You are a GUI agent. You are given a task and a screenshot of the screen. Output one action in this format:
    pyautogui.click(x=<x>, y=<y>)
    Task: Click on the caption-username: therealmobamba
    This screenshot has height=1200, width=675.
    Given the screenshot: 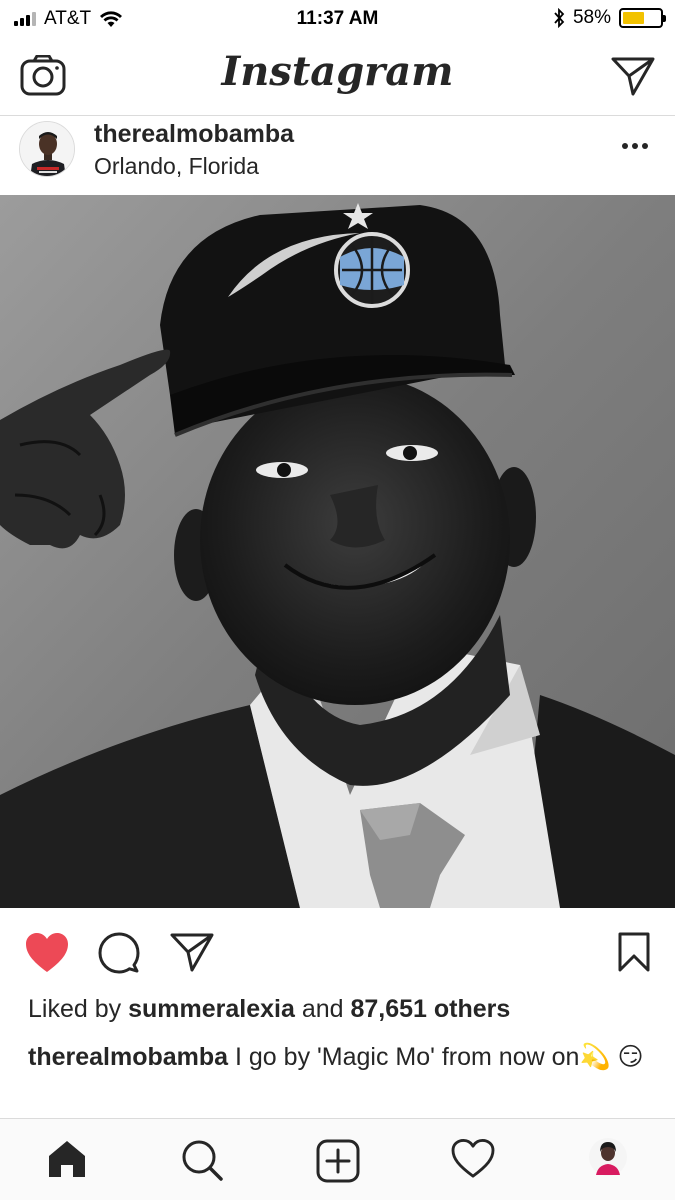 What is the action you would take?
    pyautogui.click(x=128, y=1057)
    